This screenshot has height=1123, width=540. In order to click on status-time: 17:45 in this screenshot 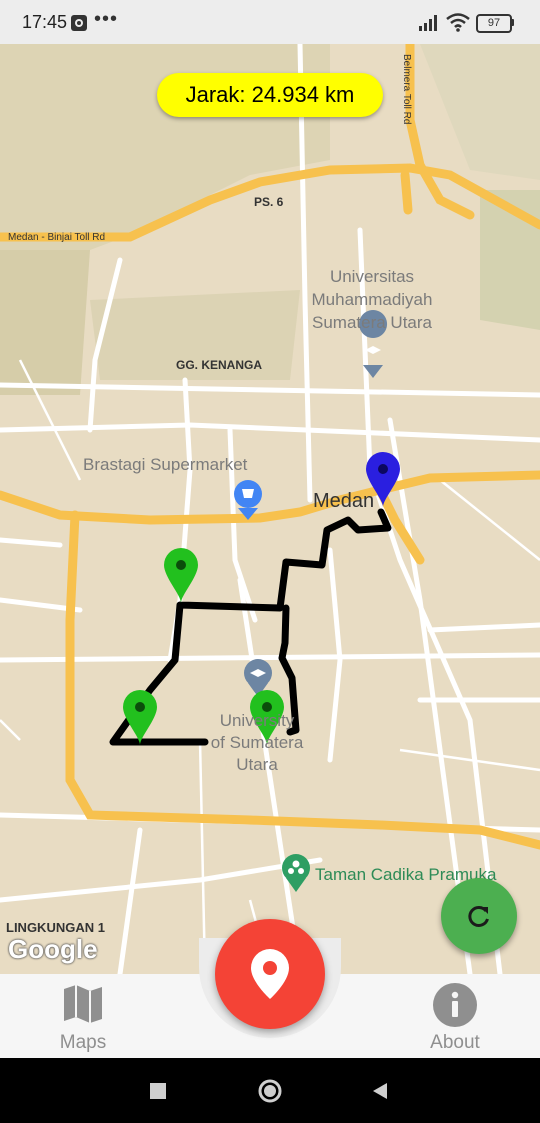, I will do `click(45, 22)`.